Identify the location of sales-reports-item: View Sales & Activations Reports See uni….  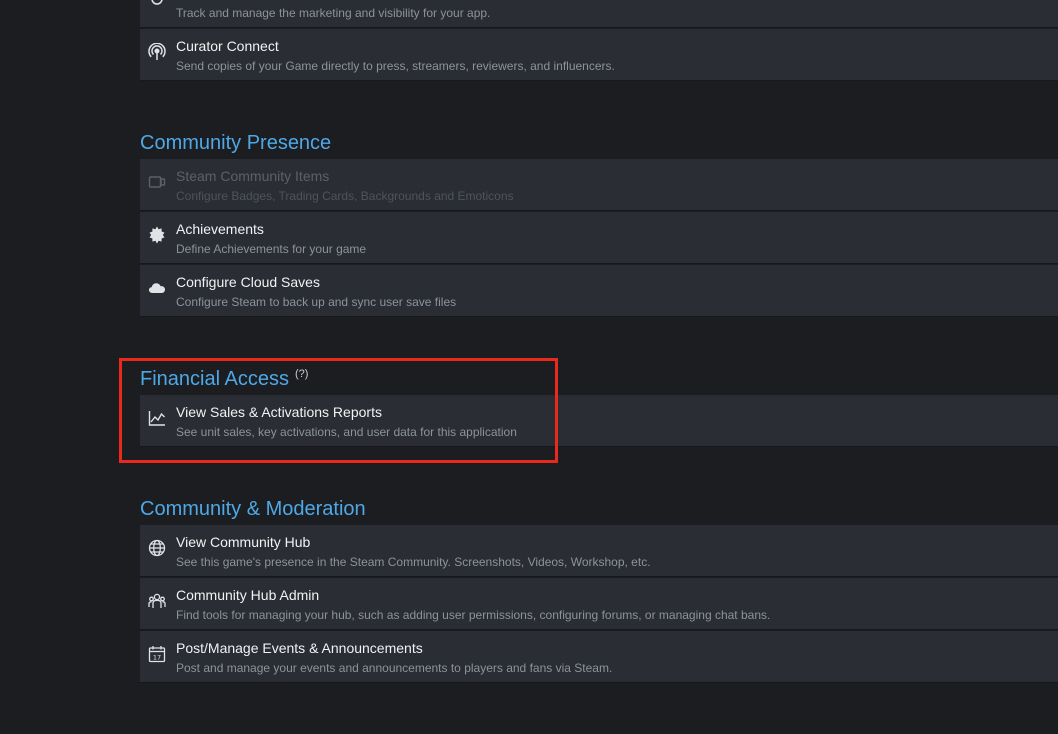
(599, 421).